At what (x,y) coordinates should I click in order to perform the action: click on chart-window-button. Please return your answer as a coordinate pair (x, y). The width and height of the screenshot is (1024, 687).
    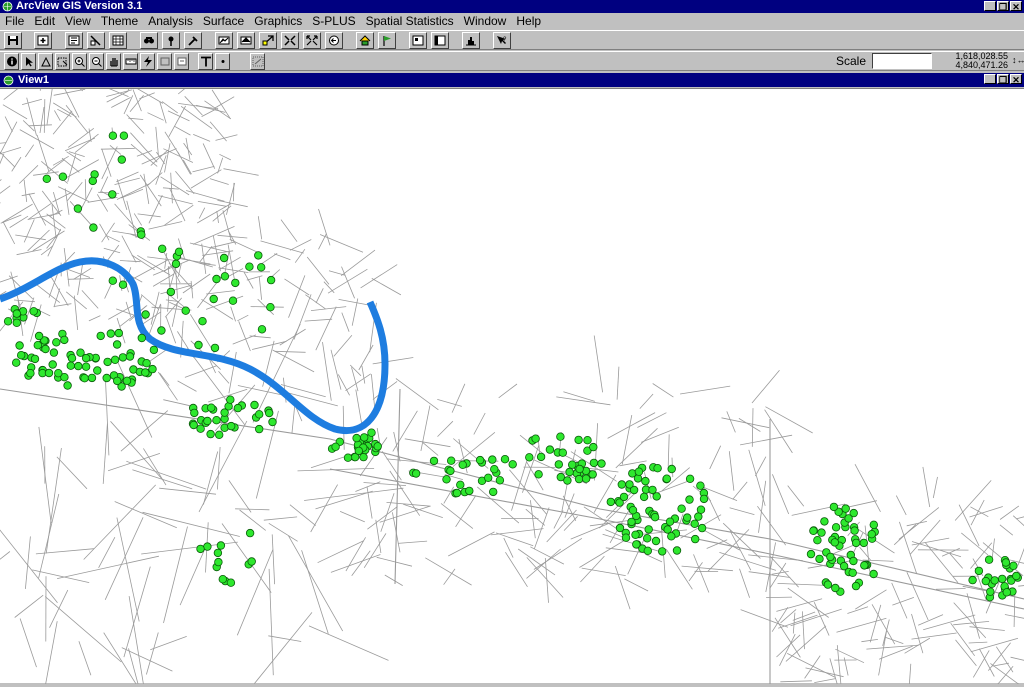
    Looking at the image, I should click on (440, 40).